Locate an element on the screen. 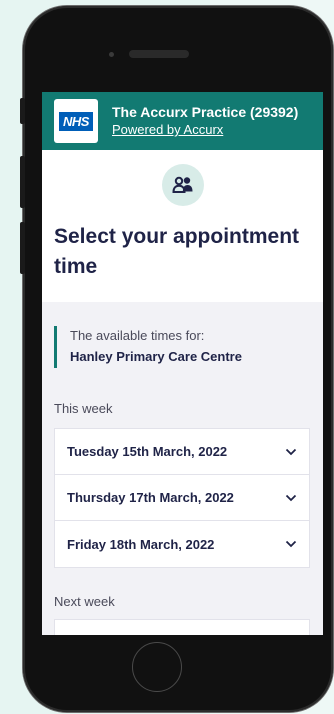  date-row: Thursday 17th March, 2022 is located at coordinates (182, 498).